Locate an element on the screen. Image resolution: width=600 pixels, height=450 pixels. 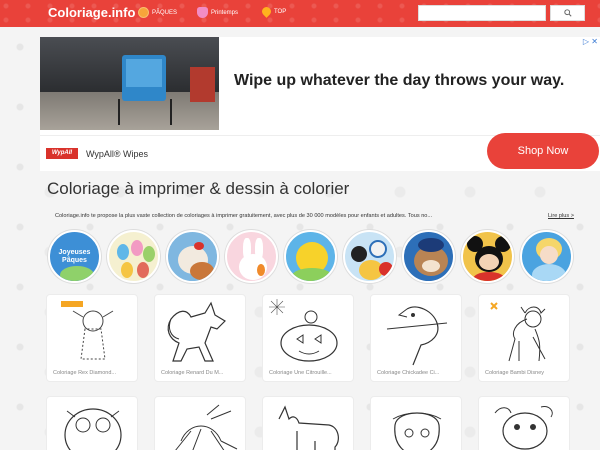
page-title: Coloriage à imprimer & dessin à colorier is located at coordinates (198, 188).